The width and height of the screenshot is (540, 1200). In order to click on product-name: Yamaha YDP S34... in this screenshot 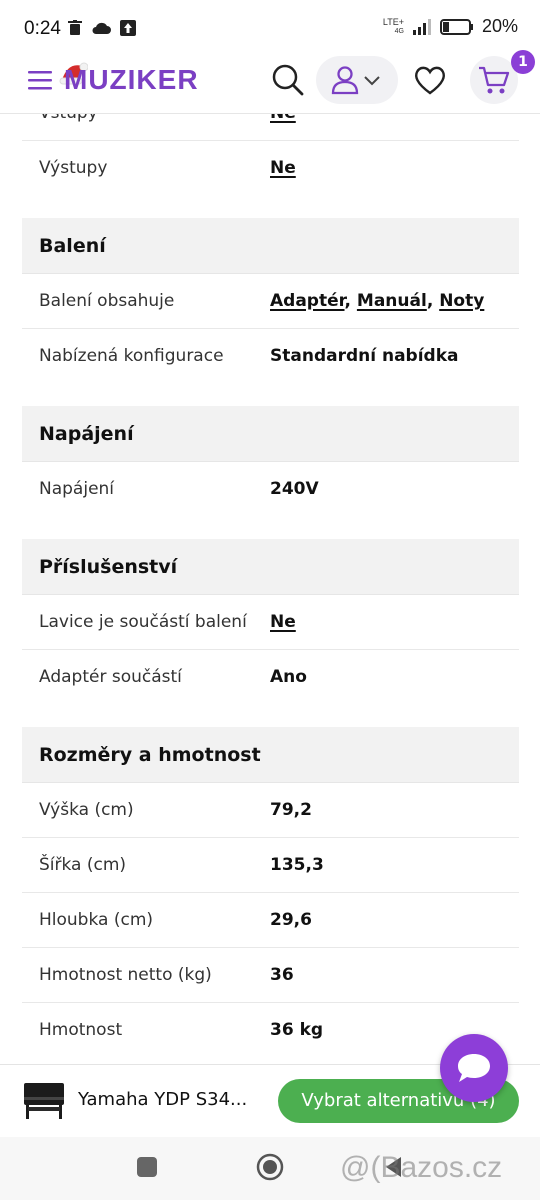, I will do `click(162, 1099)`.